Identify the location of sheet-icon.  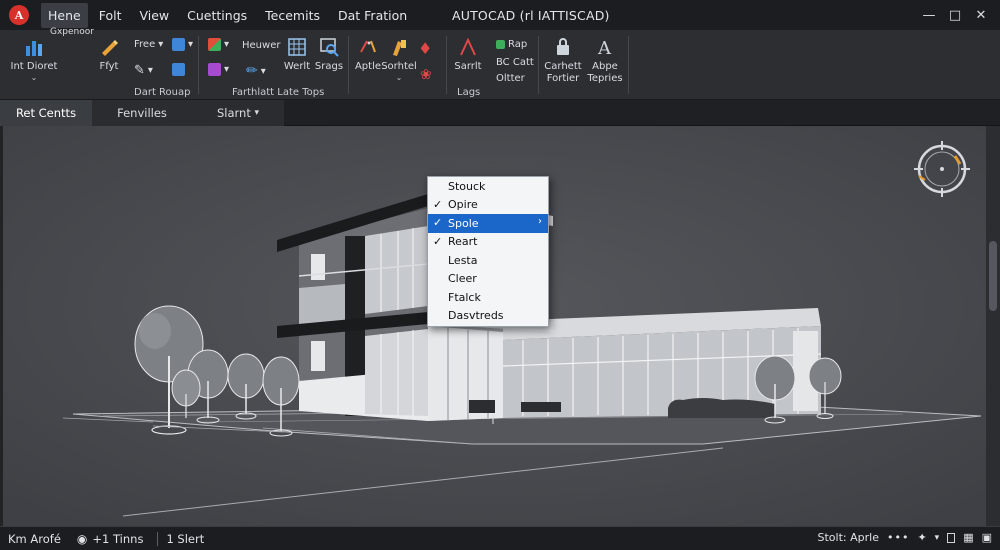
(951, 537).